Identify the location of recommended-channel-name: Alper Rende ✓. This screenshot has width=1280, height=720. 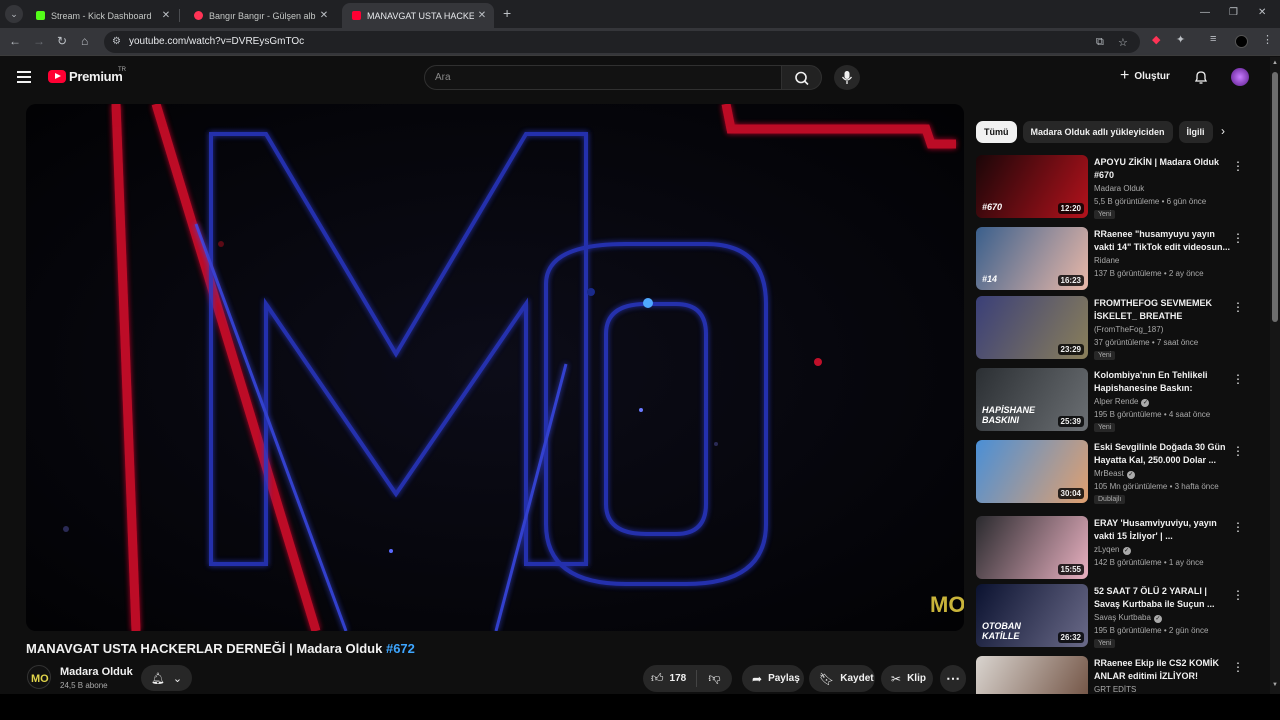
(1122, 402).